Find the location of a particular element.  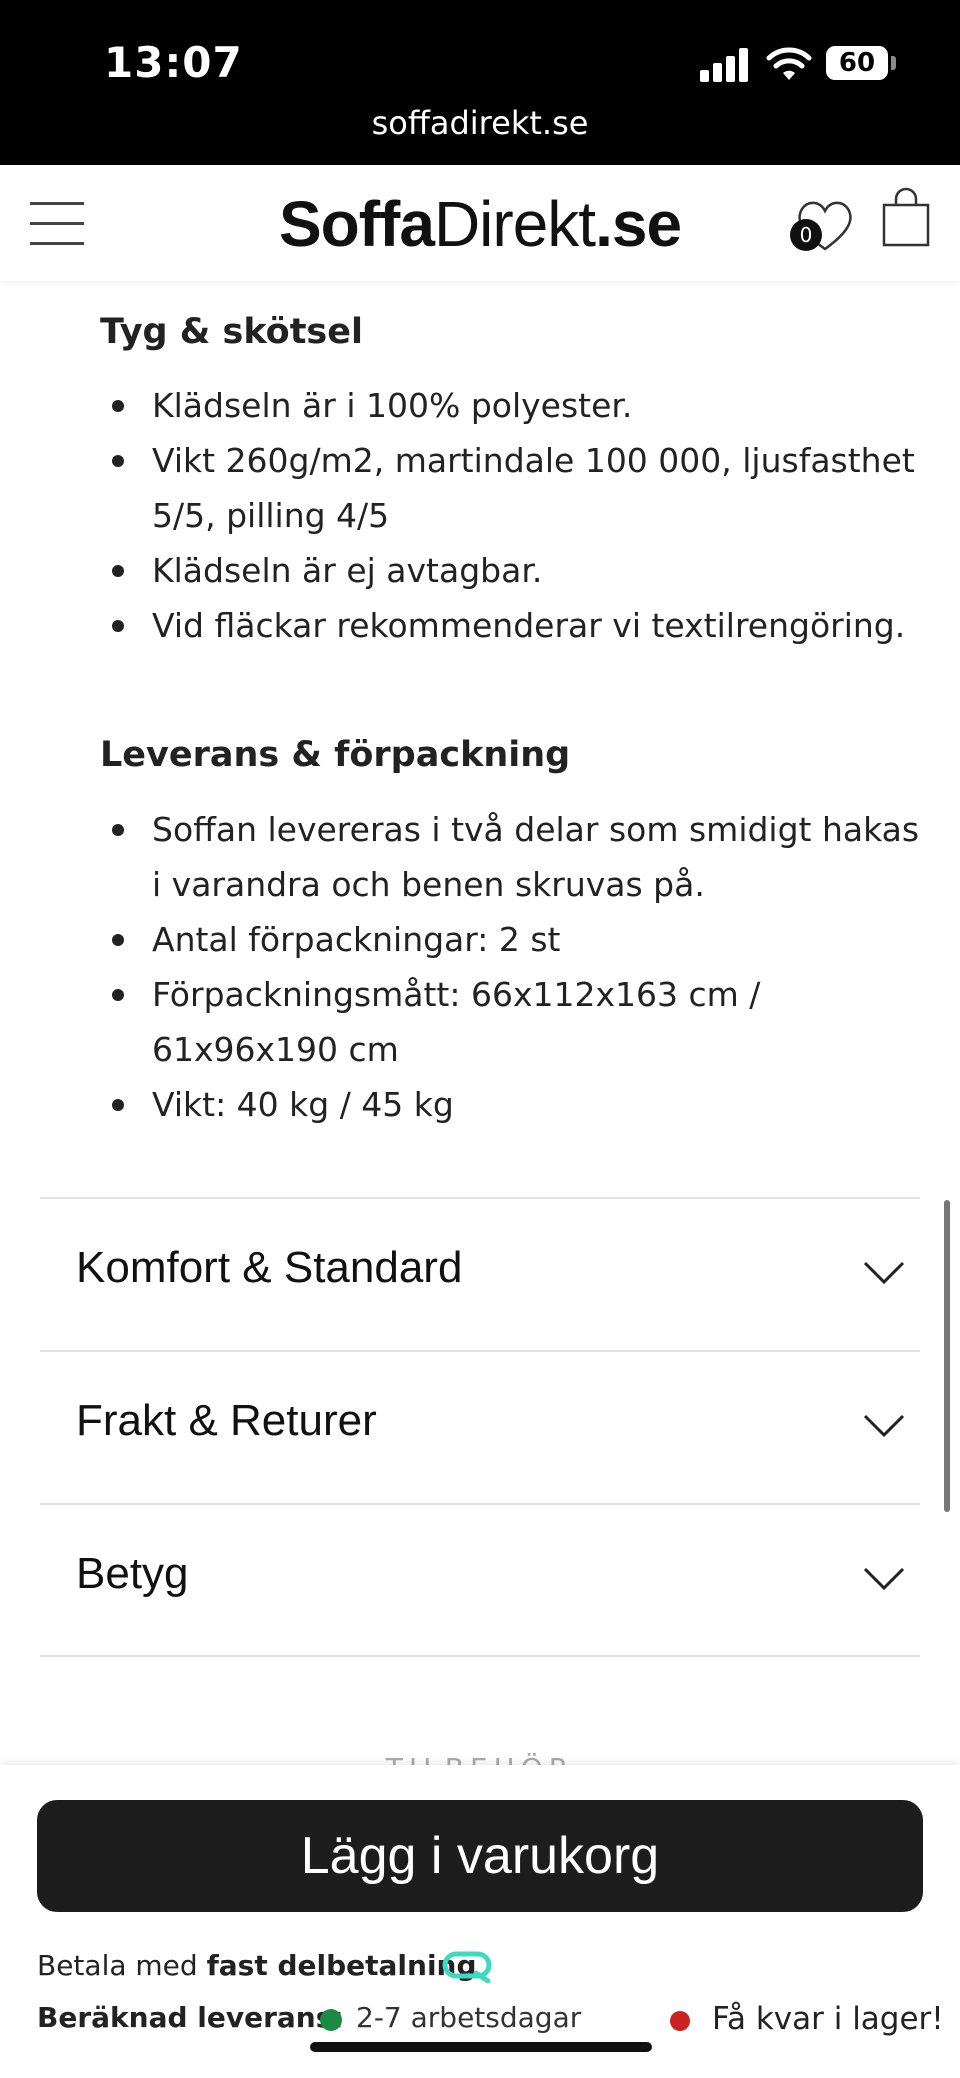

delivery-section-title: Leverans & förpackning is located at coordinates (335, 755).